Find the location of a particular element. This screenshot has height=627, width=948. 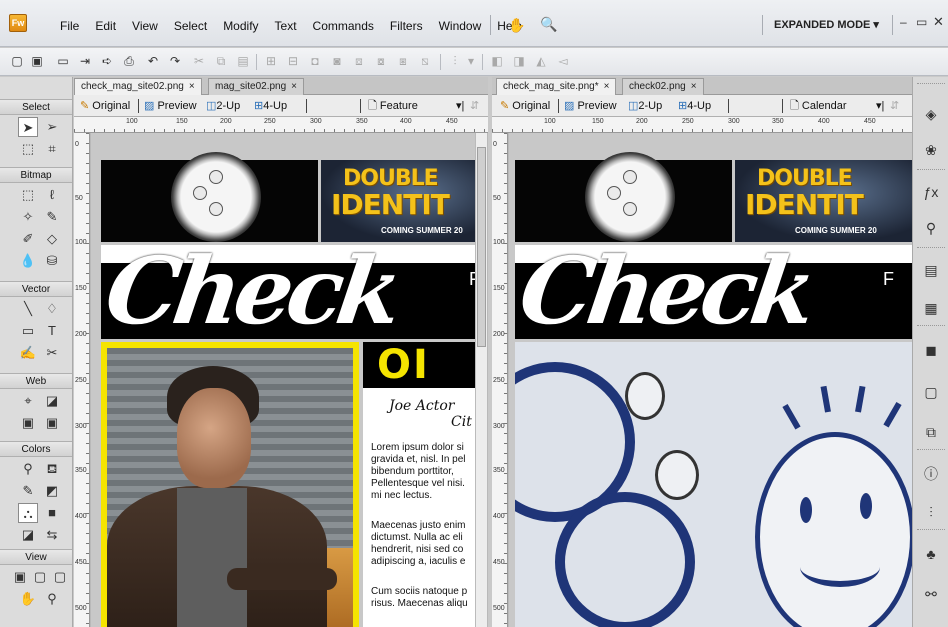

send-backward-icon: ⧆ is located at coordinates (403, 61).